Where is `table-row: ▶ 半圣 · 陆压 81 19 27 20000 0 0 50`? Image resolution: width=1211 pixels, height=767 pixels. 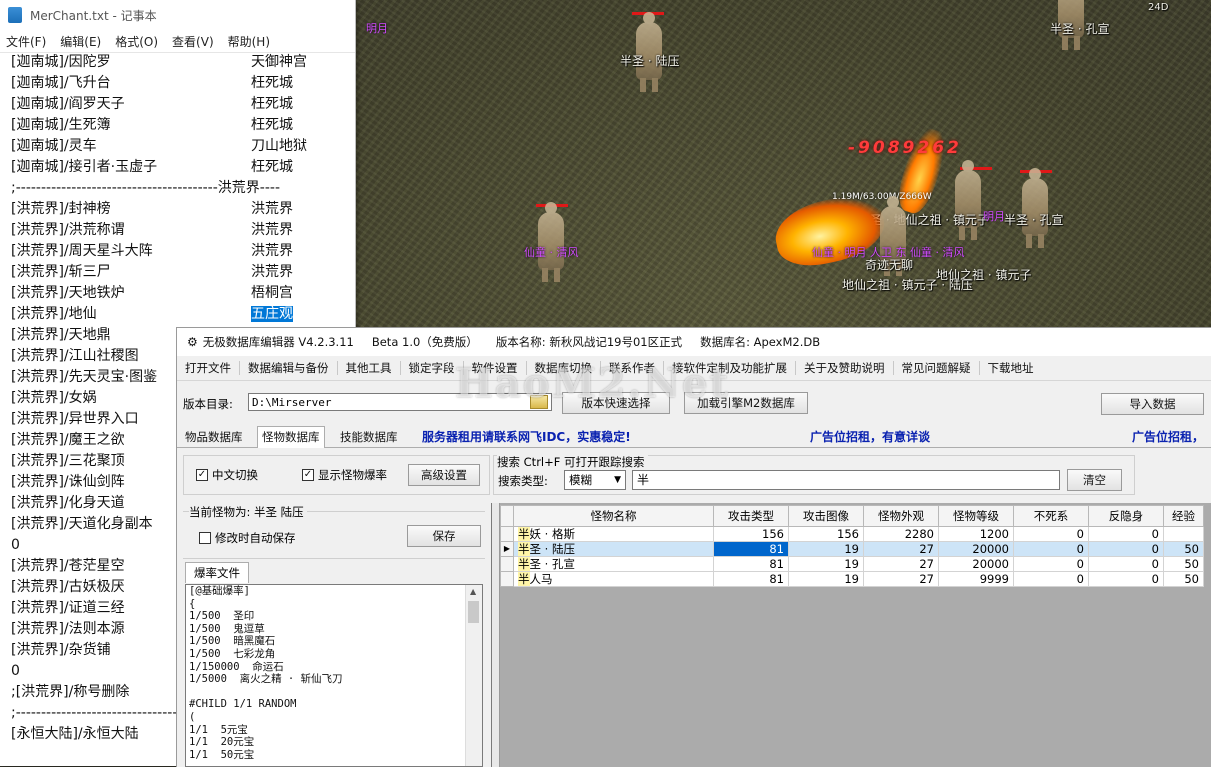
table-row: ▶ 半圣 · 陆压 81 19 27 20000 0 0 50 is located at coordinates (852, 549).